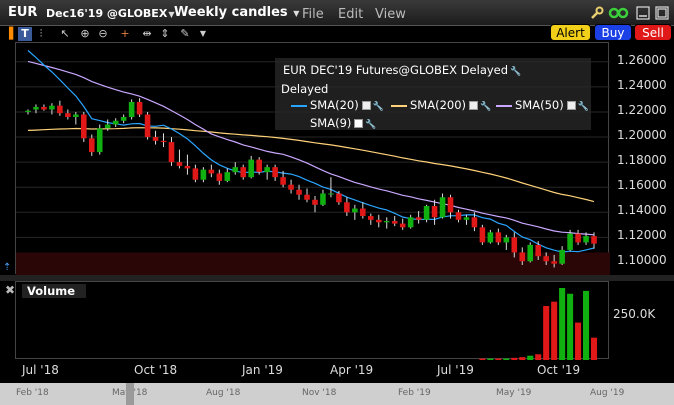 This screenshot has height=405, width=674. I want to click on scroll-thumb, so click(130, 394).